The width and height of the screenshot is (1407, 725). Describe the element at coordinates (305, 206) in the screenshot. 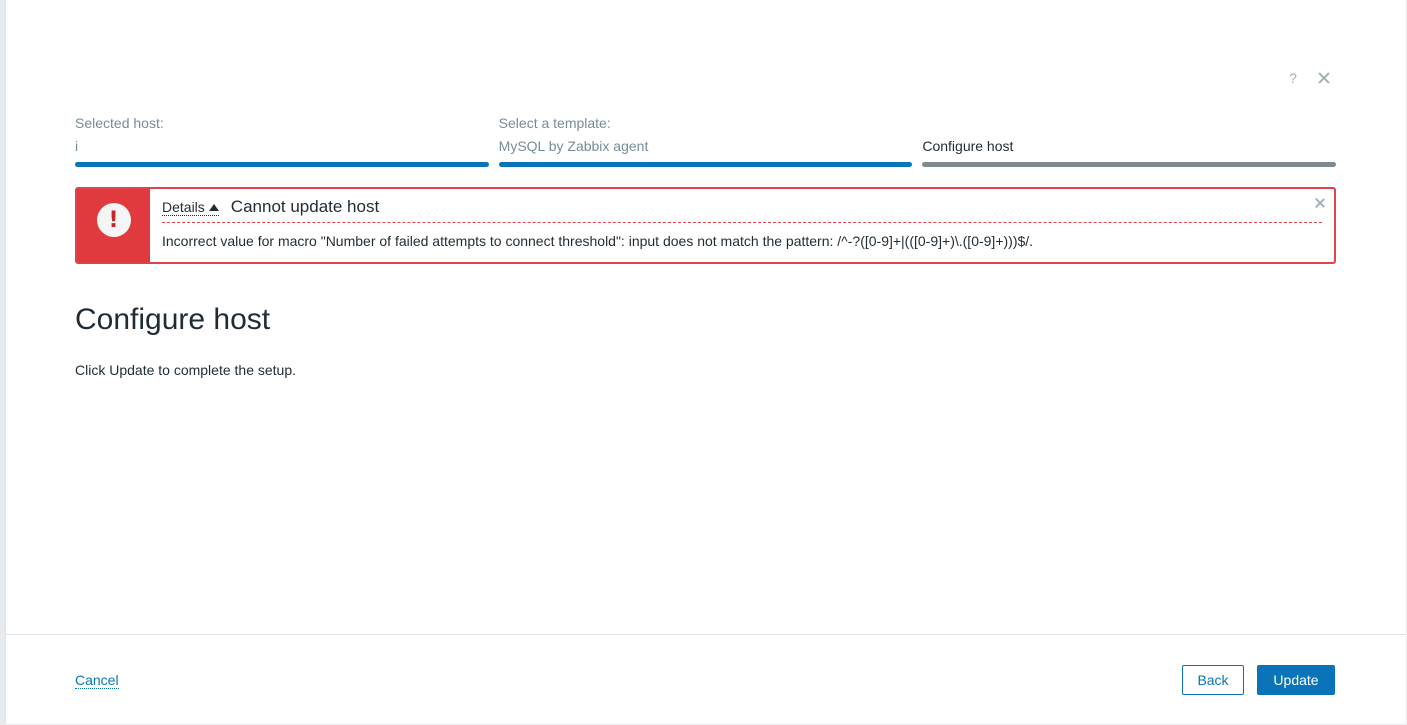

I see `error-title: Cannot update host` at that location.